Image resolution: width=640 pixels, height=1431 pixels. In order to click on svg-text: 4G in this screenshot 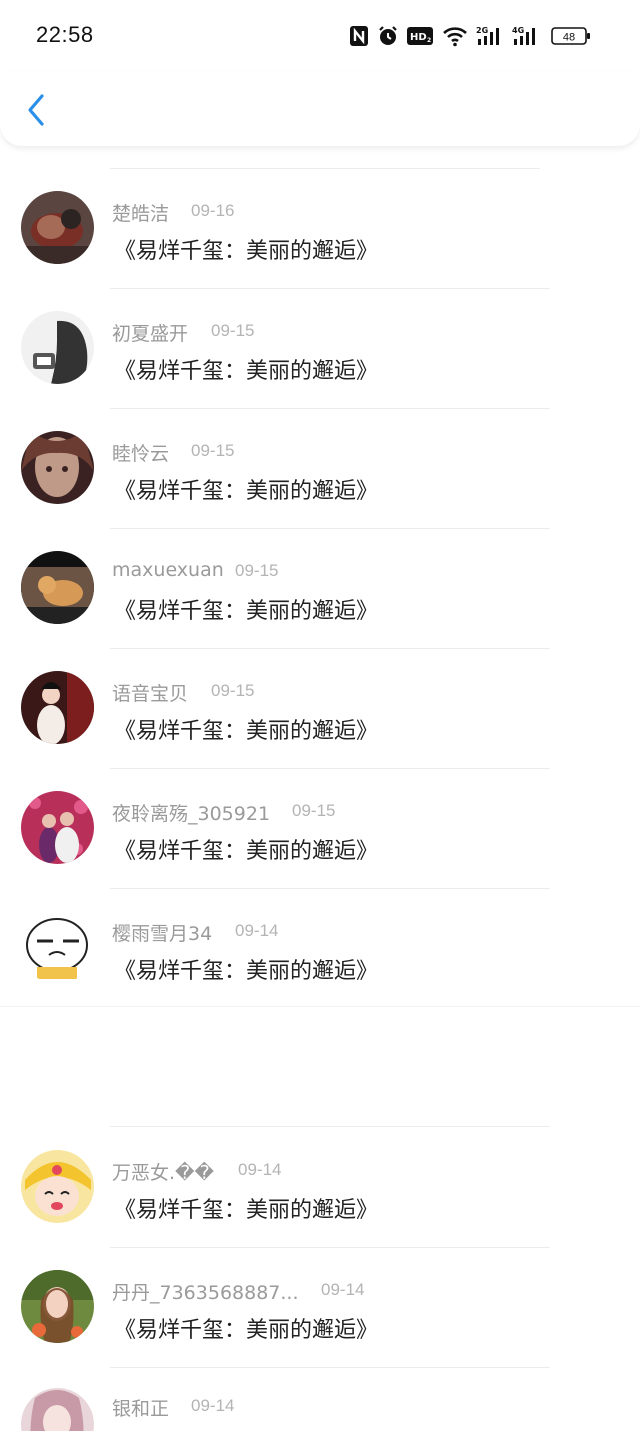, I will do `click(518, 30)`.